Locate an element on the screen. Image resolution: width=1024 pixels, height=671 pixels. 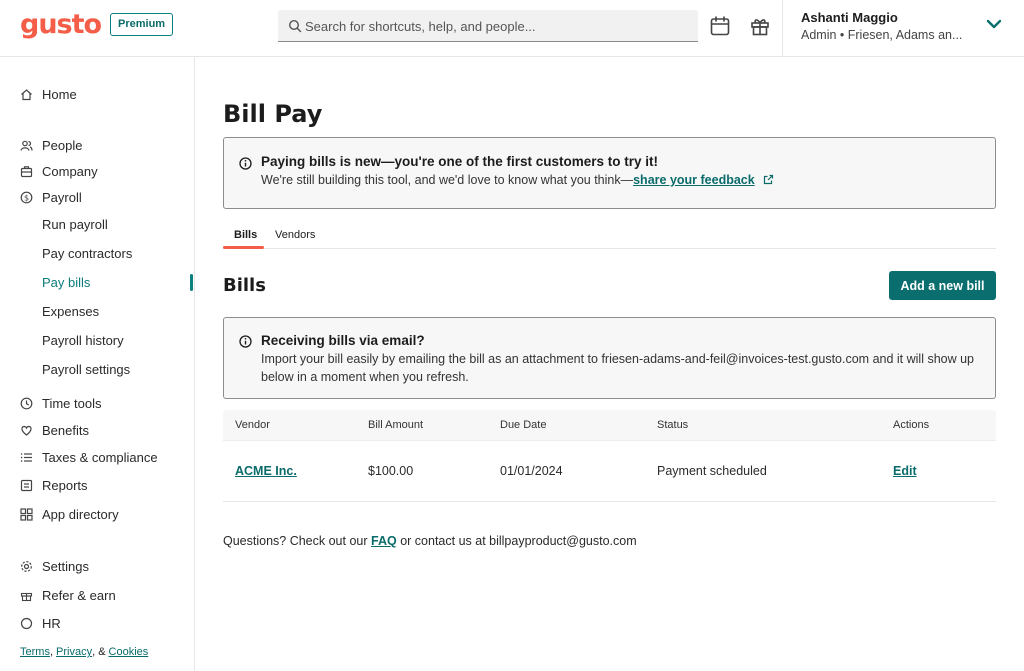
sidebar-item-label: HR is located at coordinates (51, 623).